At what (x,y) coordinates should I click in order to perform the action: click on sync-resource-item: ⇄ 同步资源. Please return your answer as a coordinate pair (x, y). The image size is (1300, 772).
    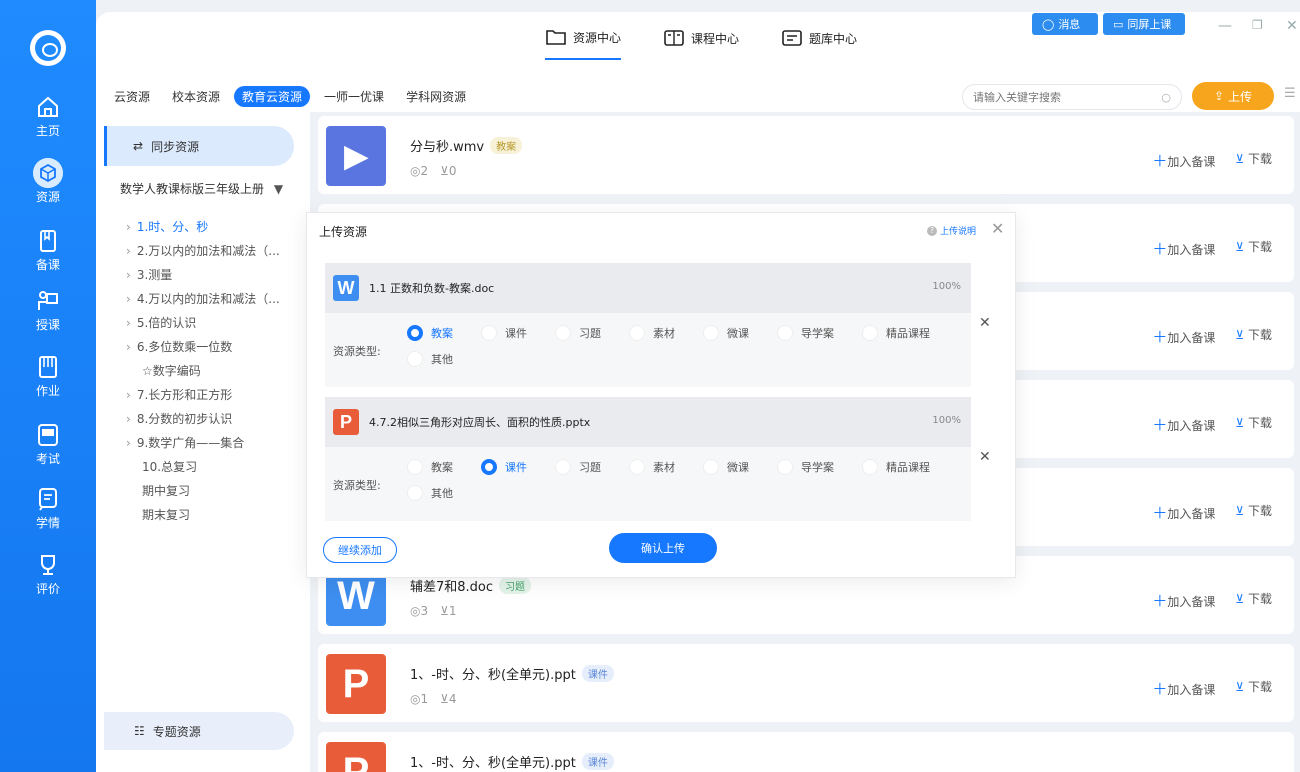
    Looking at the image, I should click on (199, 146).